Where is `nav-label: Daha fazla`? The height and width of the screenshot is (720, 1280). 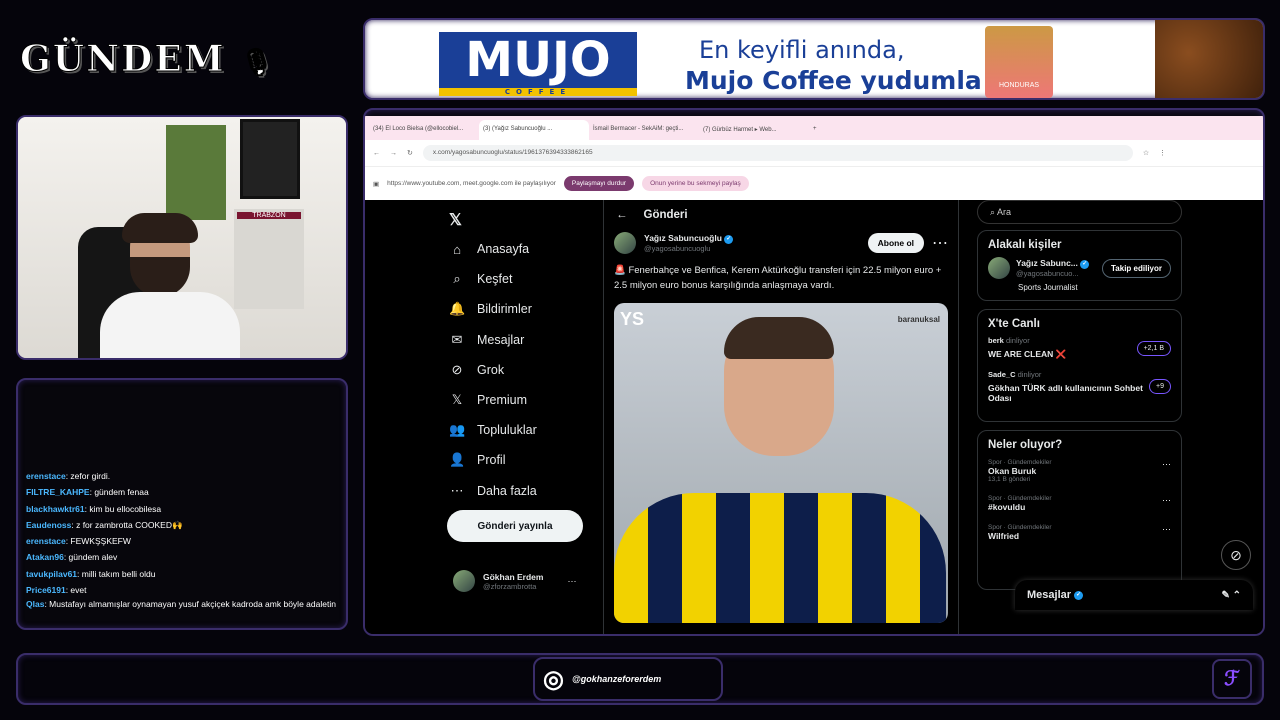 nav-label: Daha fazla is located at coordinates (507, 490).